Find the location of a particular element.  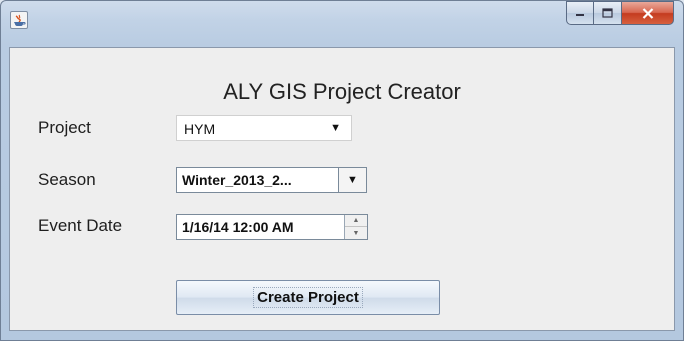

season-dropdown: Winter_2013_2... ▼ is located at coordinates (271, 180).